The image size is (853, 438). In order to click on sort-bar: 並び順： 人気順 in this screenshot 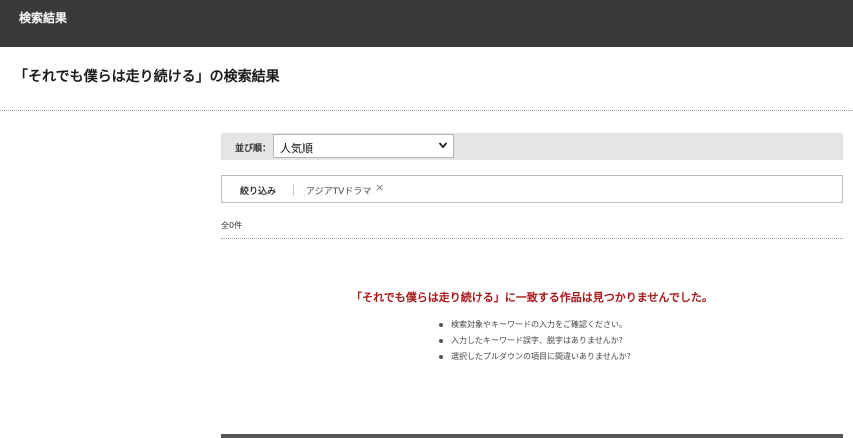, I will do `click(532, 146)`.